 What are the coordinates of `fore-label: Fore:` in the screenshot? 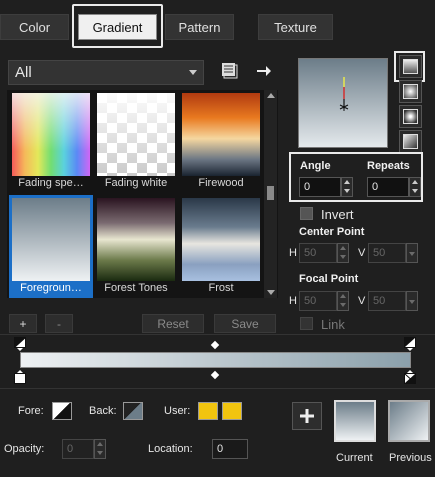 It's located at (31, 411).